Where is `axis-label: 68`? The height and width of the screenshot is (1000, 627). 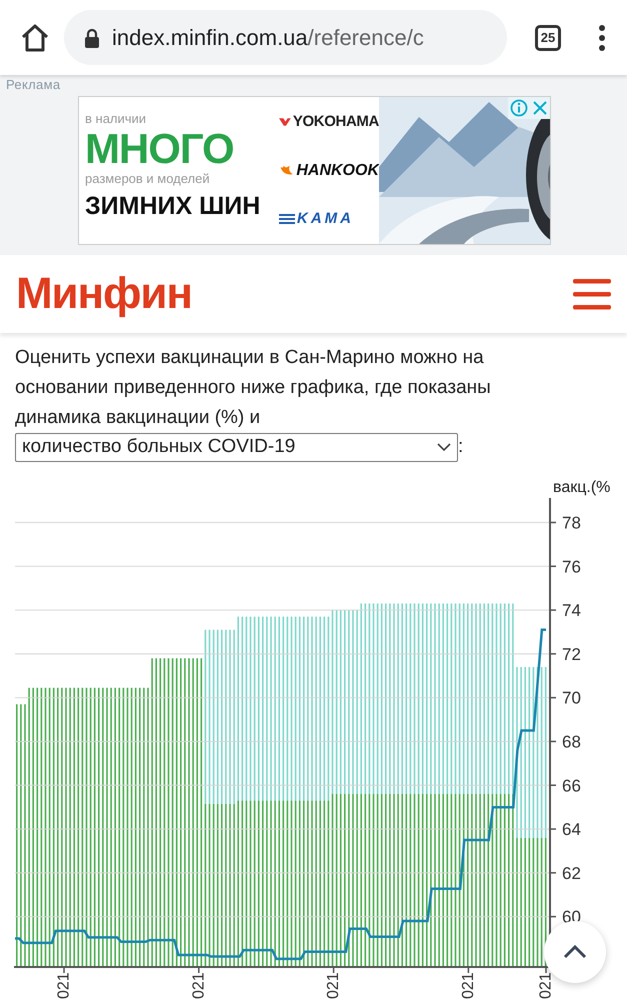 axis-label: 68 is located at coordinates (571, 742).